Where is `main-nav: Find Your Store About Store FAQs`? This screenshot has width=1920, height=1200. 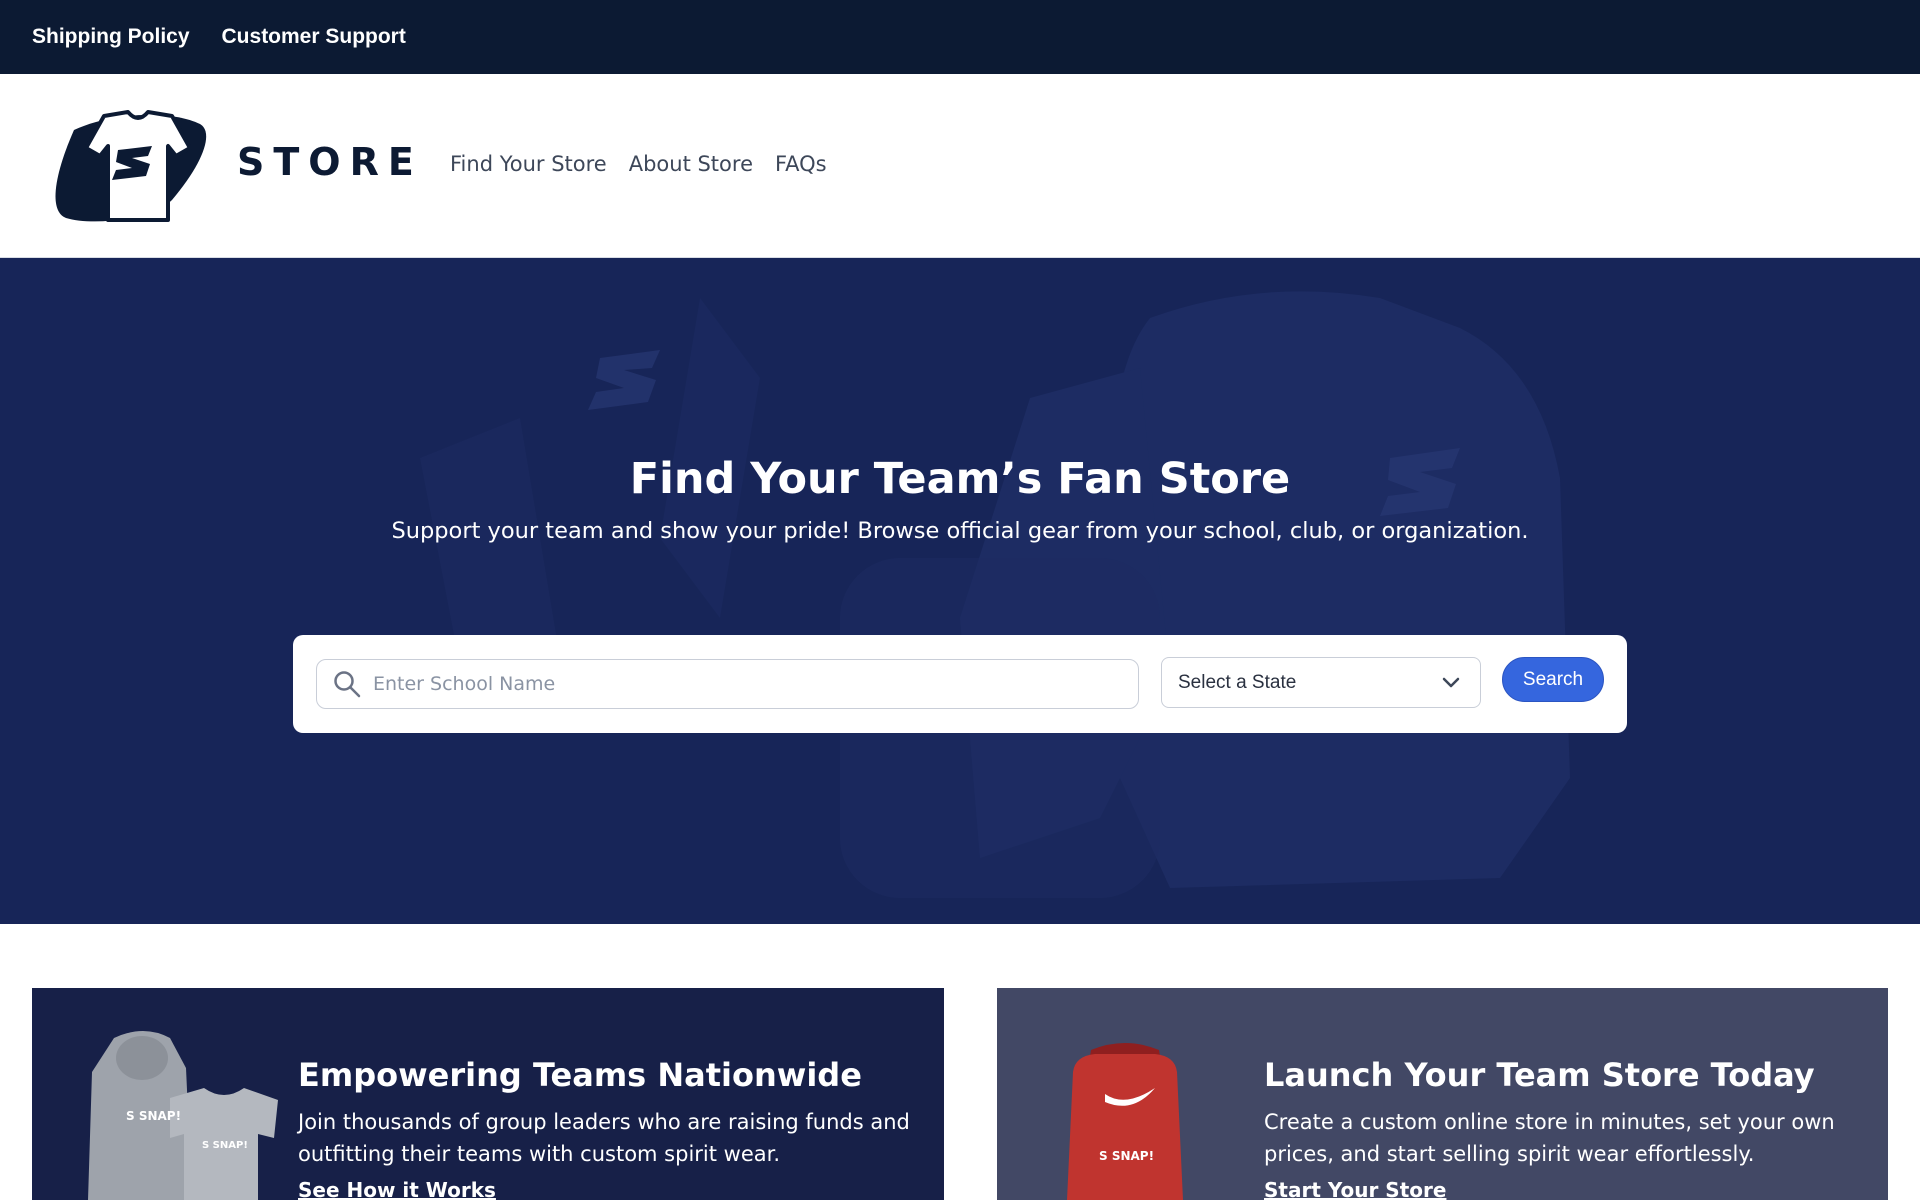
main-nav: Find Your Store About Store FAQs is located at coordinates (638, 164).